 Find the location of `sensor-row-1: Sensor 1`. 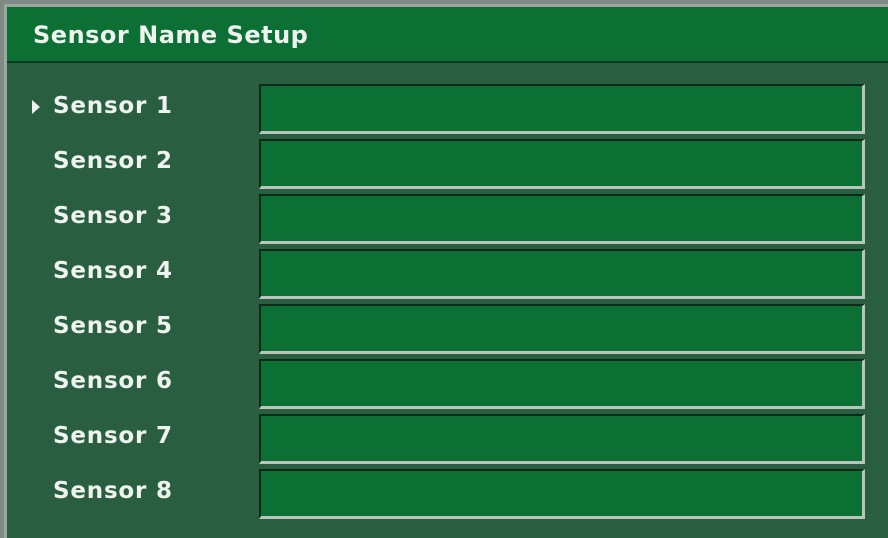

sensor-row-1: Sensor 1 is located at coordinates (447, 109).